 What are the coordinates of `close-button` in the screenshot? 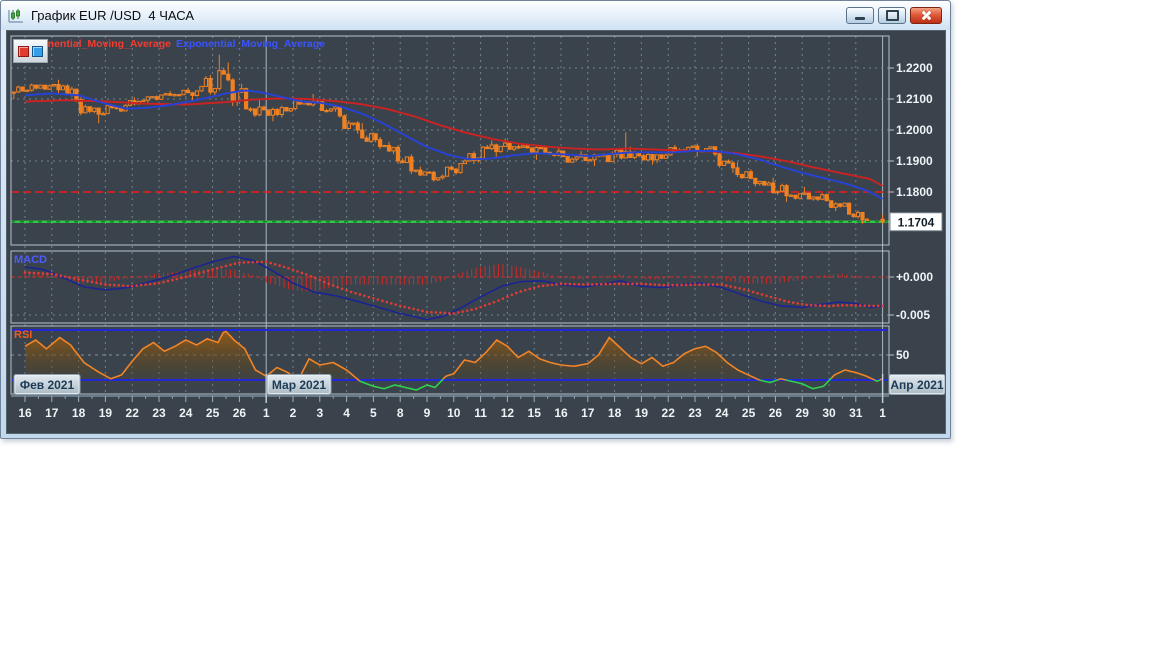 It's located at (926, 15).